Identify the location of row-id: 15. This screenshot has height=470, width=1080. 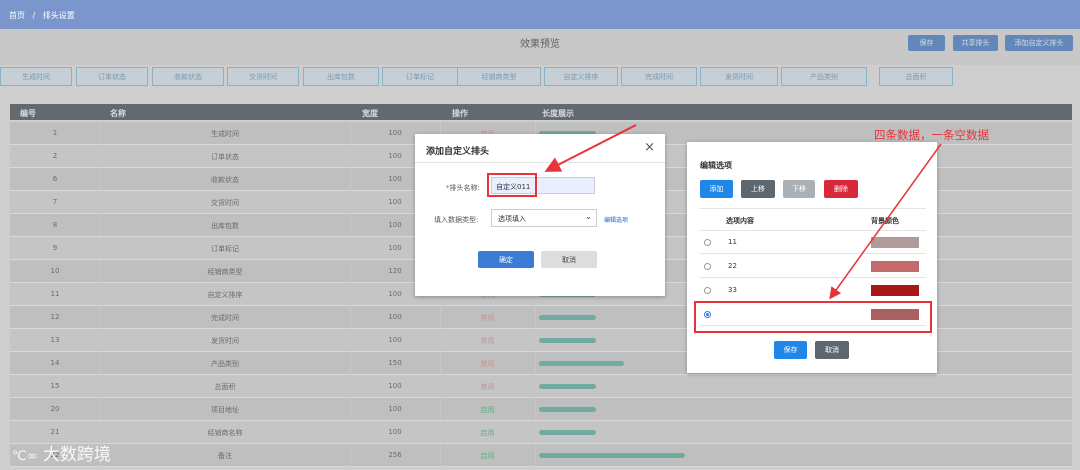
(55, 386).